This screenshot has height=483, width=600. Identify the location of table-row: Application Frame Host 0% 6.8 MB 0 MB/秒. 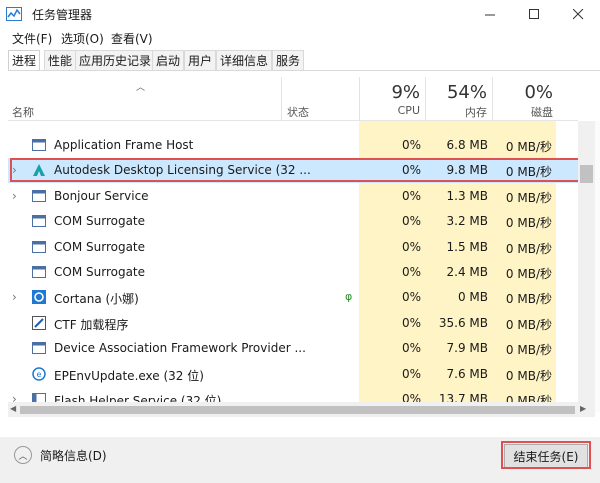
(293, 145).